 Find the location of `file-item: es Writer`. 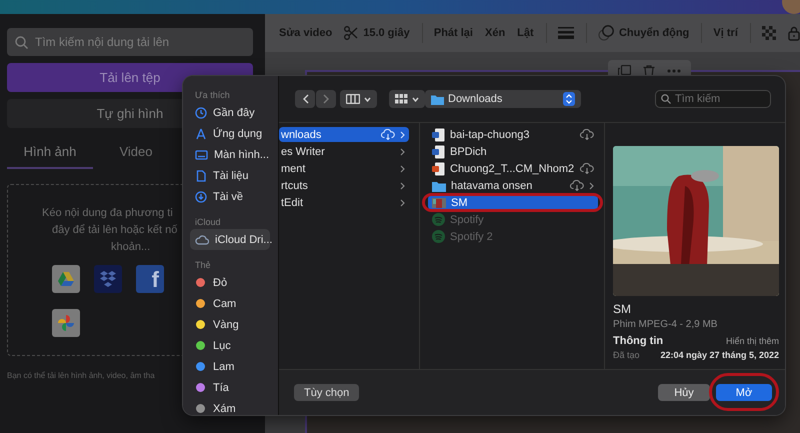

file-item: es Writer is located at coordinates (344, 151).